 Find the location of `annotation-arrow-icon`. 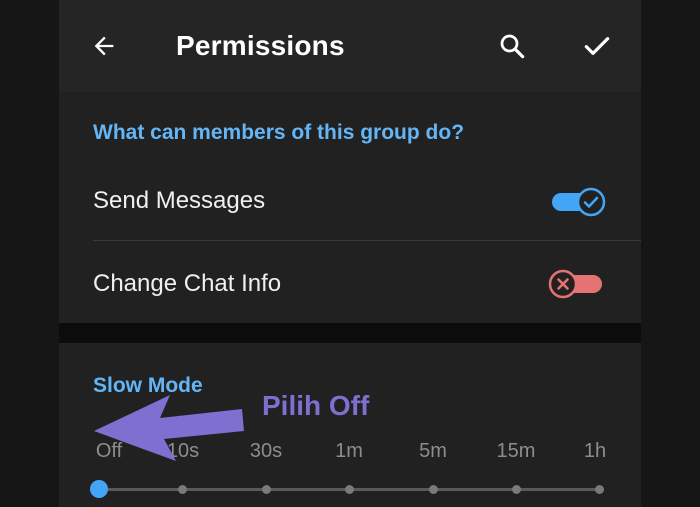

annotation-arrow-icon is located at coordinates (169, 428).